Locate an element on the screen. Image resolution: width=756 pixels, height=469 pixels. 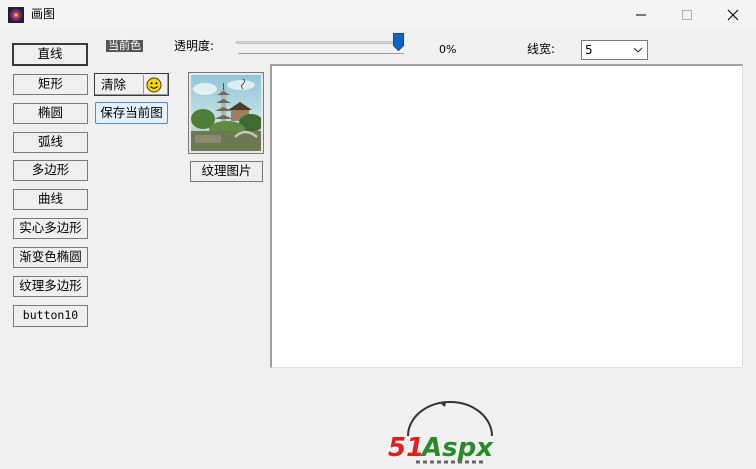
svg-text: 51 is located at coordinates (406, 448).